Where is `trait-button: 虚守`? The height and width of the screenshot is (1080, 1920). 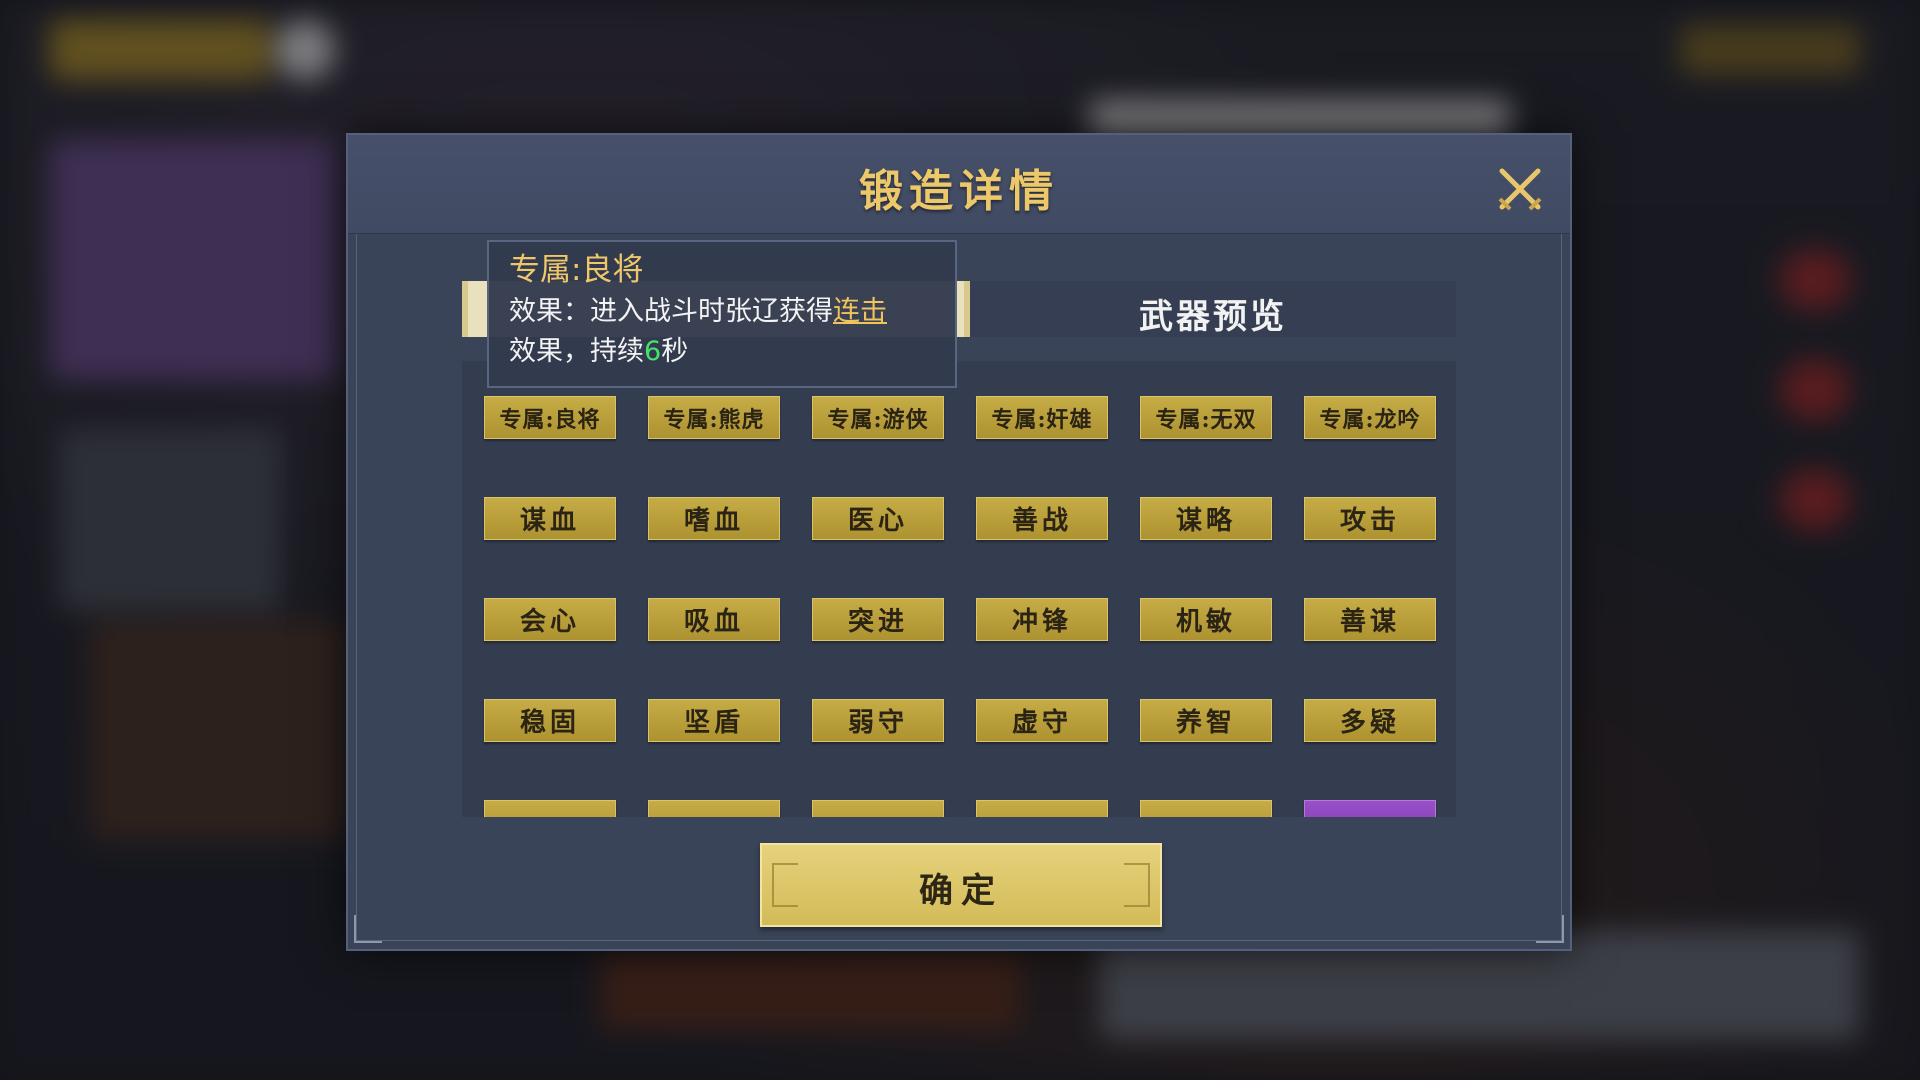
trait-button: 虚守 is located at coordinates (1042, 720).